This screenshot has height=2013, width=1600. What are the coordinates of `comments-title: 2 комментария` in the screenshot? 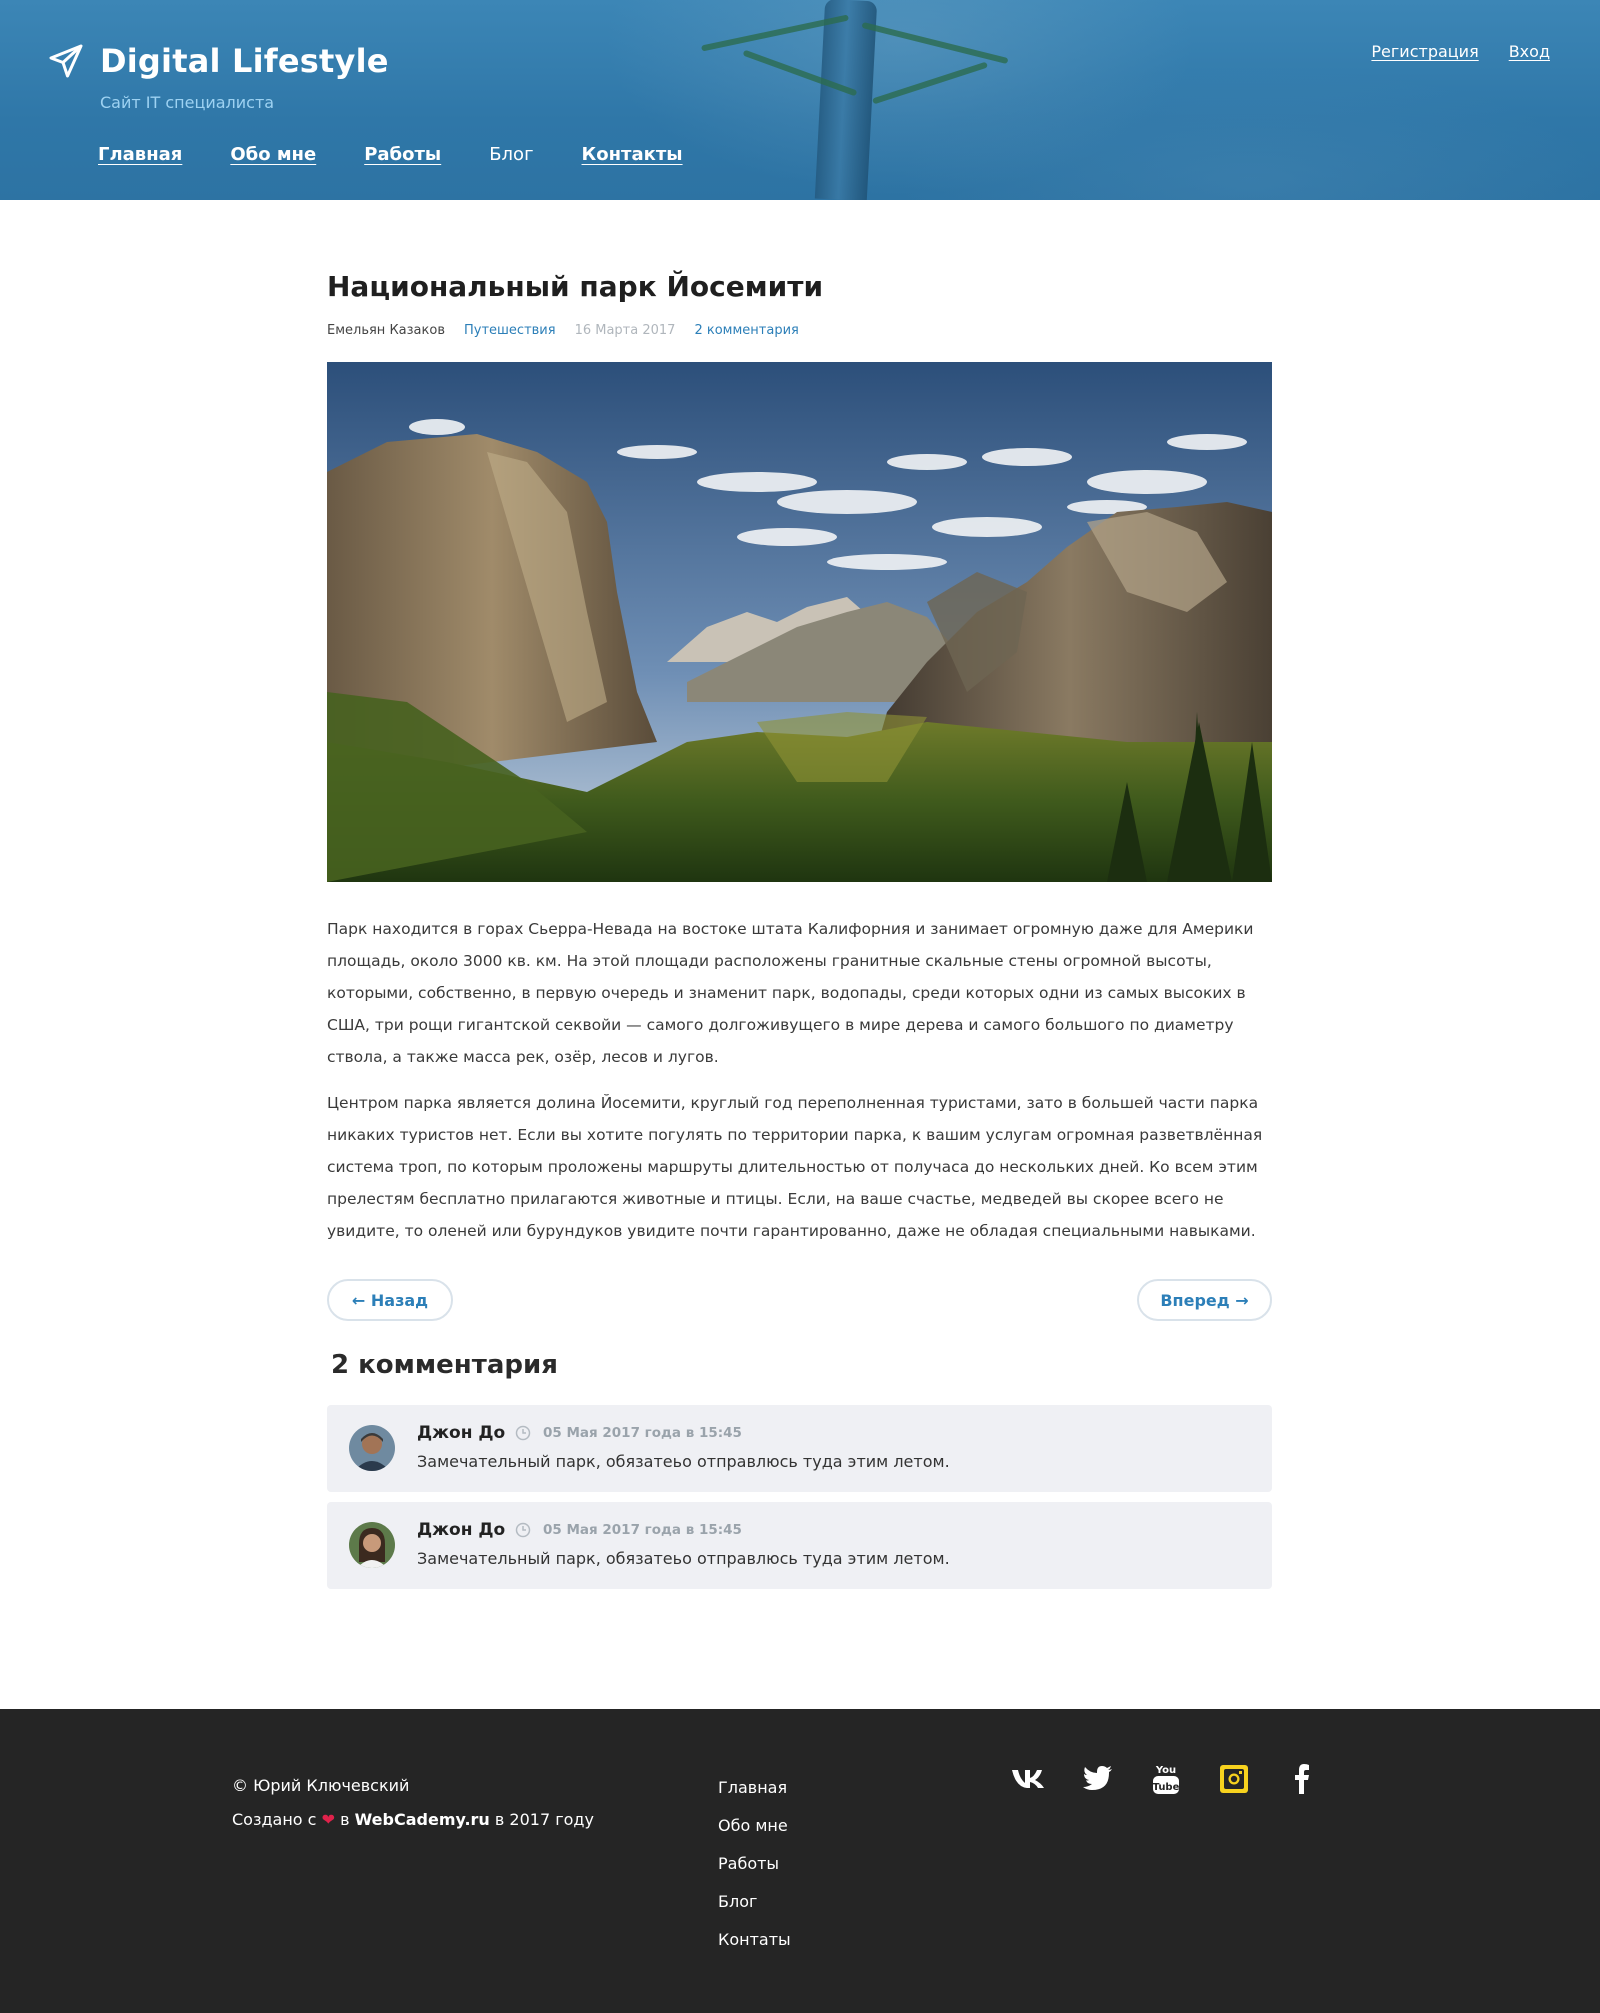 It's located at (444, 1365).